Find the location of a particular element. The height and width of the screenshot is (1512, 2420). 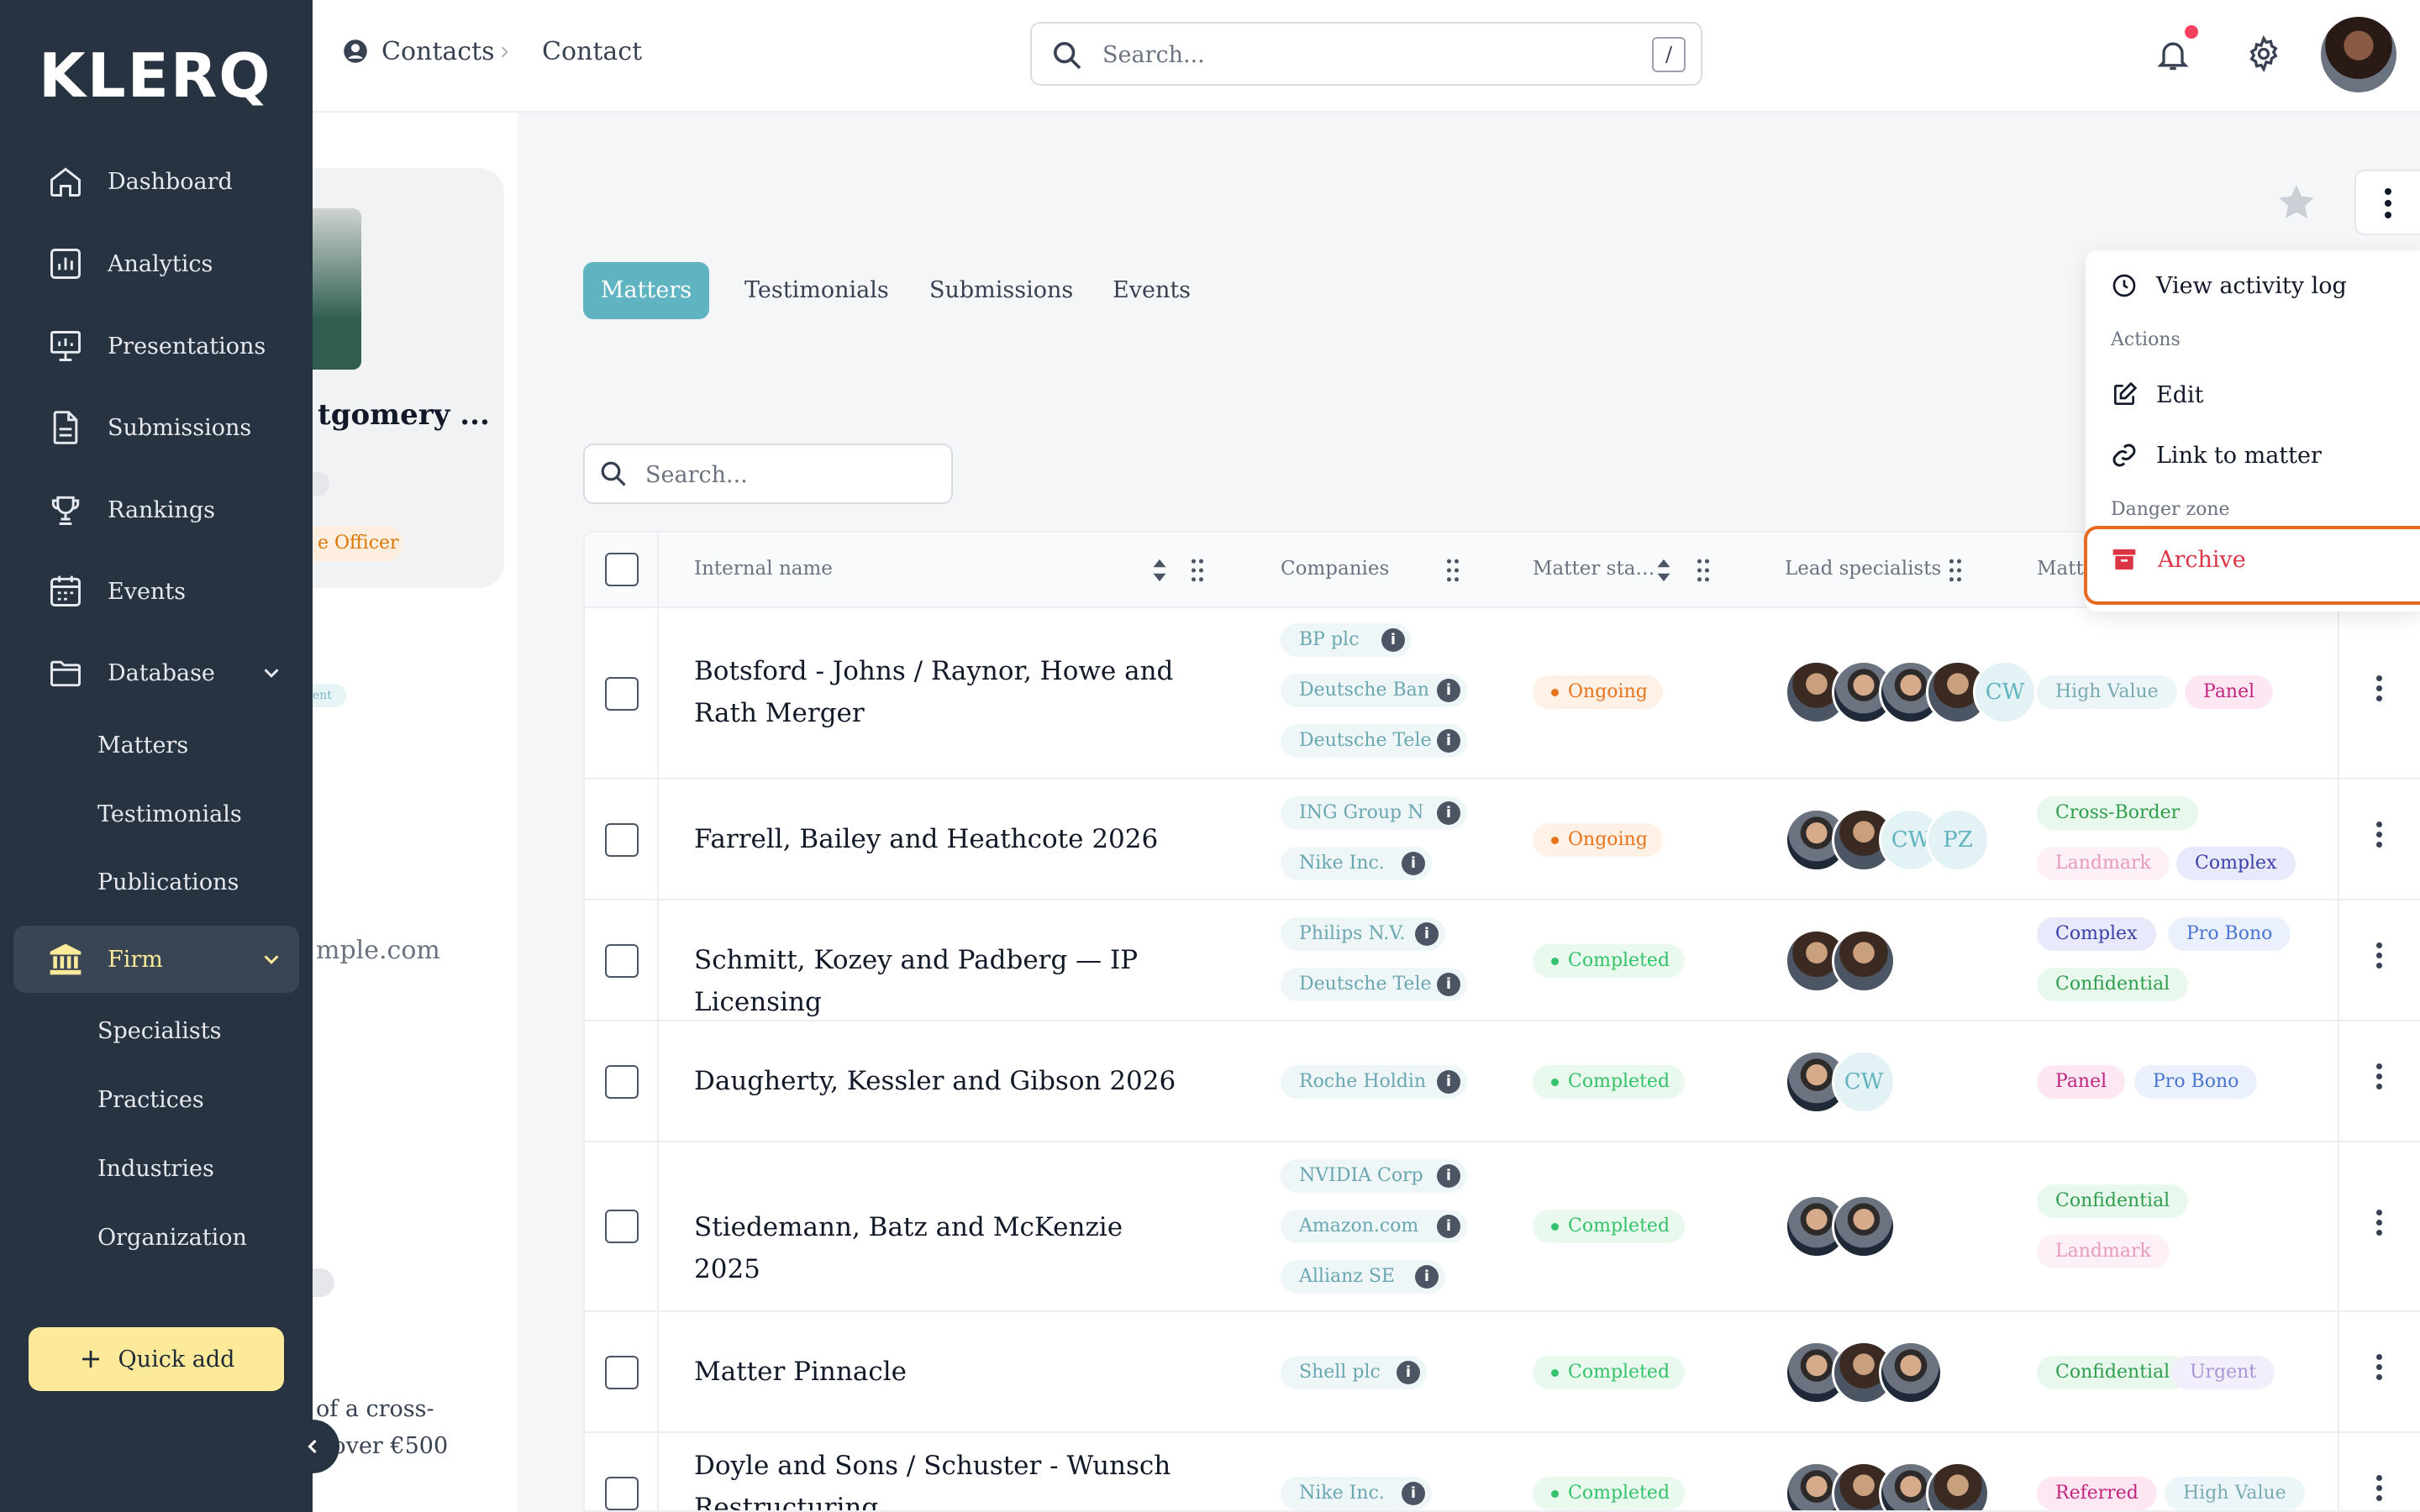

column-header-lead-specialists: Lead specialists is located at coordinates (1863, 569).